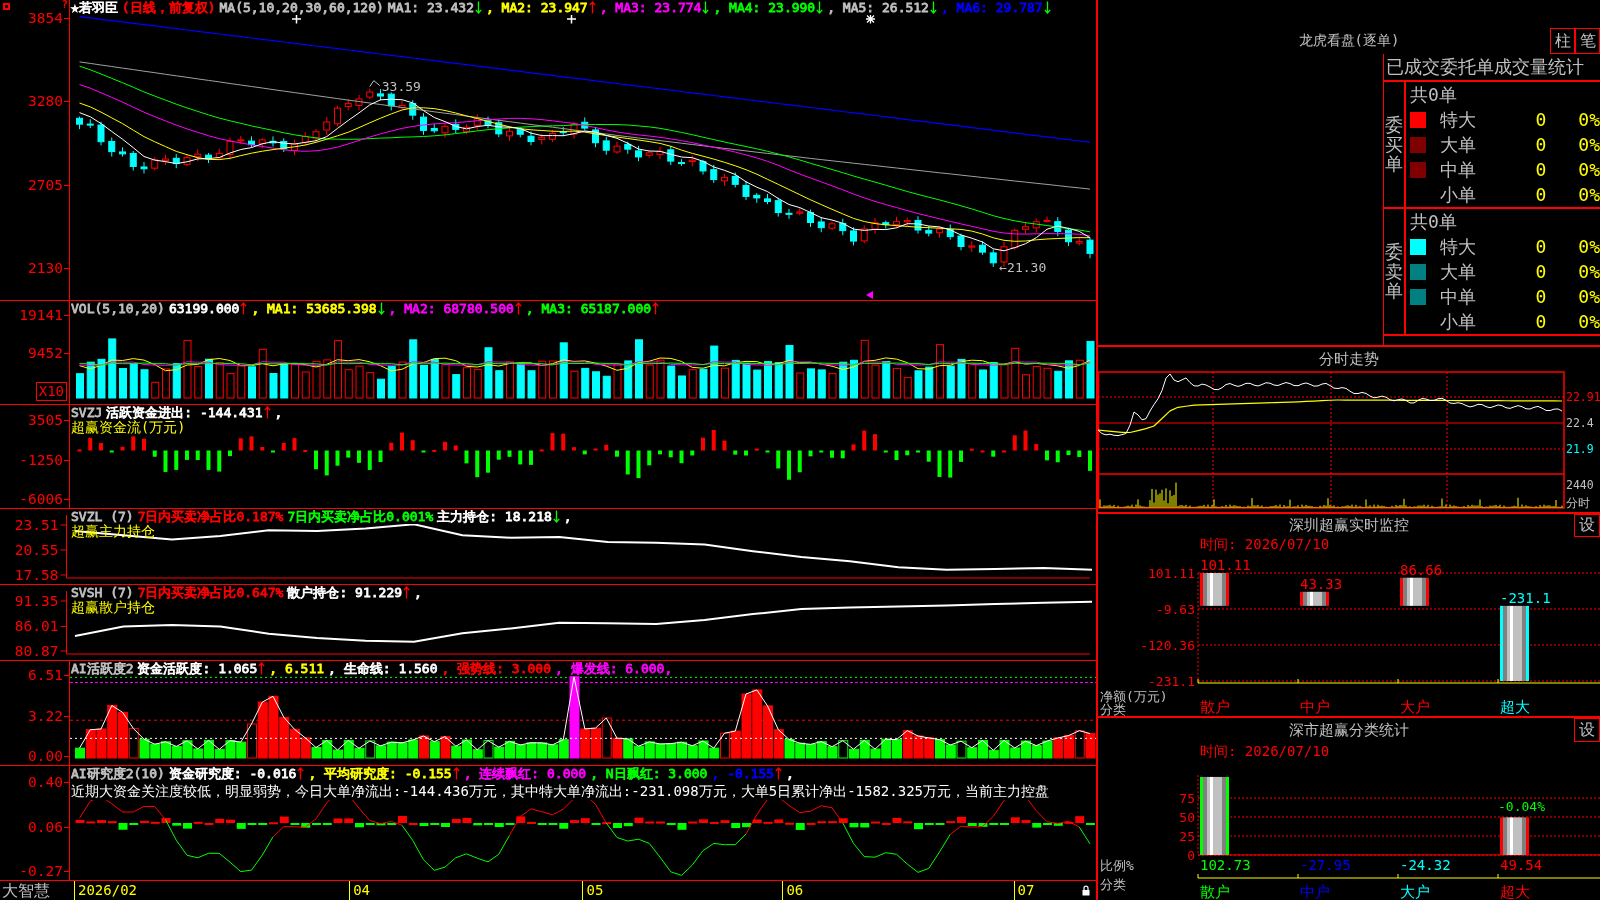  I want to click on legend-text: , 平均研究度: -0.155, so click(380, 773).